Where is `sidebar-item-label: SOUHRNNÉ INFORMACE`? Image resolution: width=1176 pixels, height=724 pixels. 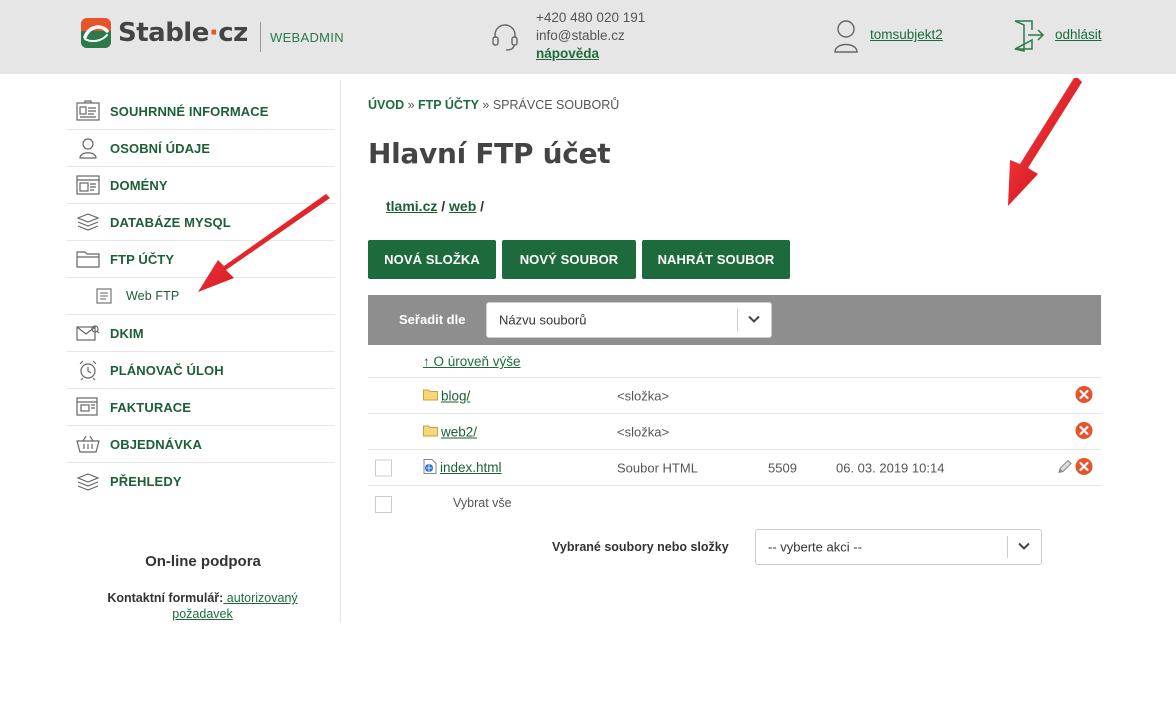 sidebar-item-label: SOUHRNNÉ INFORMACE is located at coordinates (189, 111).